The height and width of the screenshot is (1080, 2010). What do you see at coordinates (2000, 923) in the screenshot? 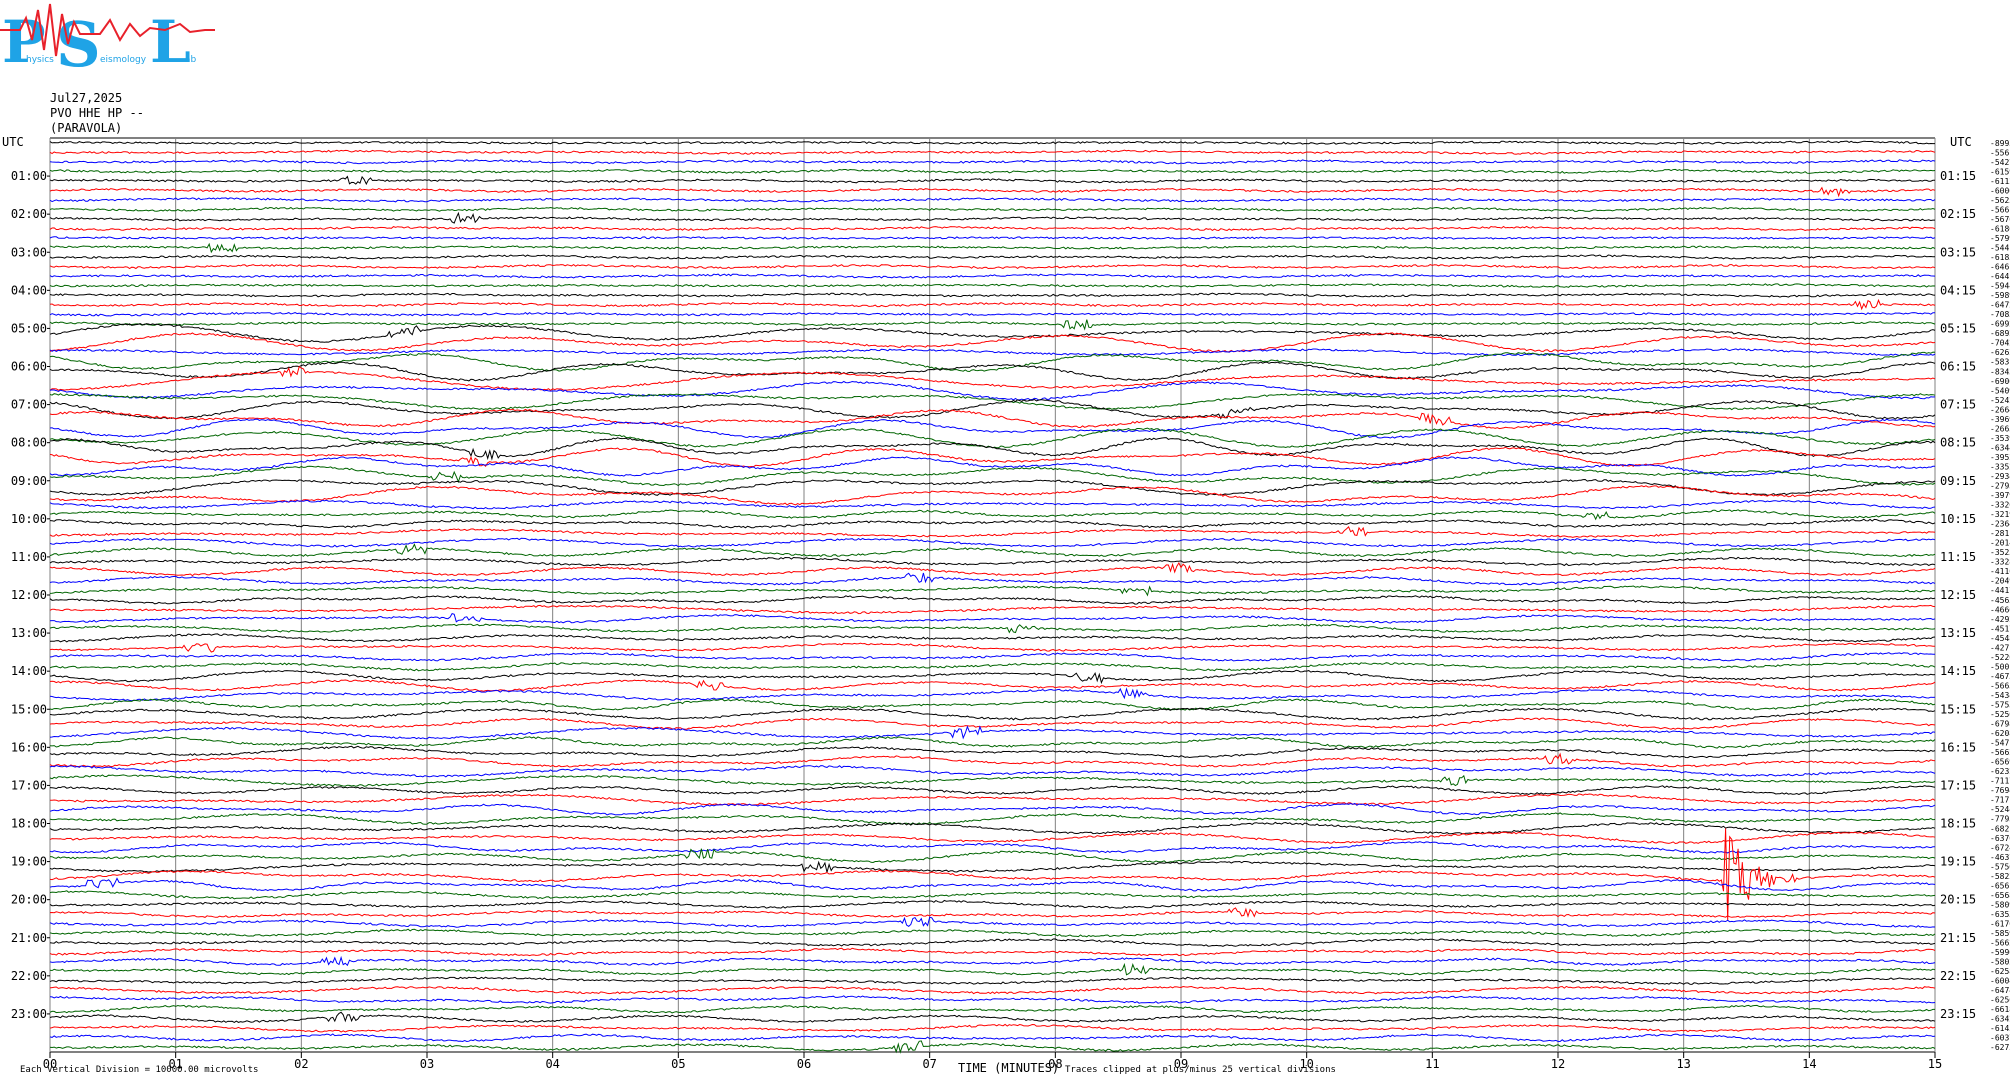
I see `trace-offset-83: -6170` at bounding box center [2000, 923].